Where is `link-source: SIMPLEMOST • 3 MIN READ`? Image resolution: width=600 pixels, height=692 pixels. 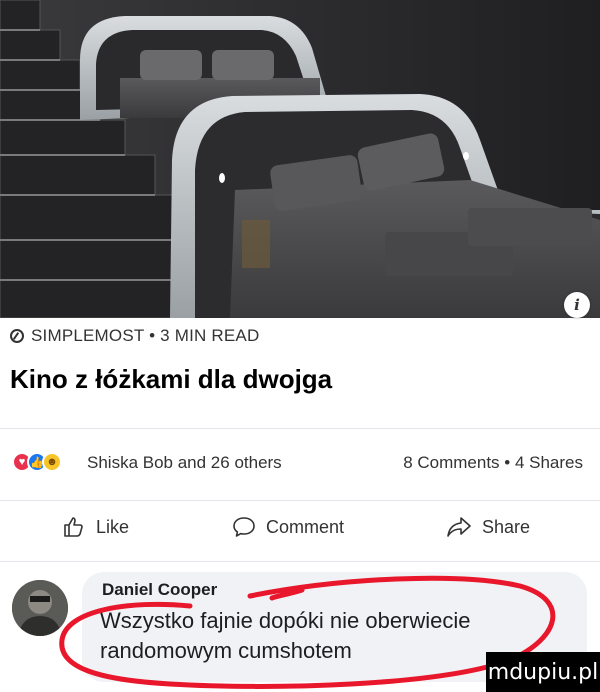 link-source: SIMPLEMOST • 3 MIN READ is located at coordinates (134, 336).